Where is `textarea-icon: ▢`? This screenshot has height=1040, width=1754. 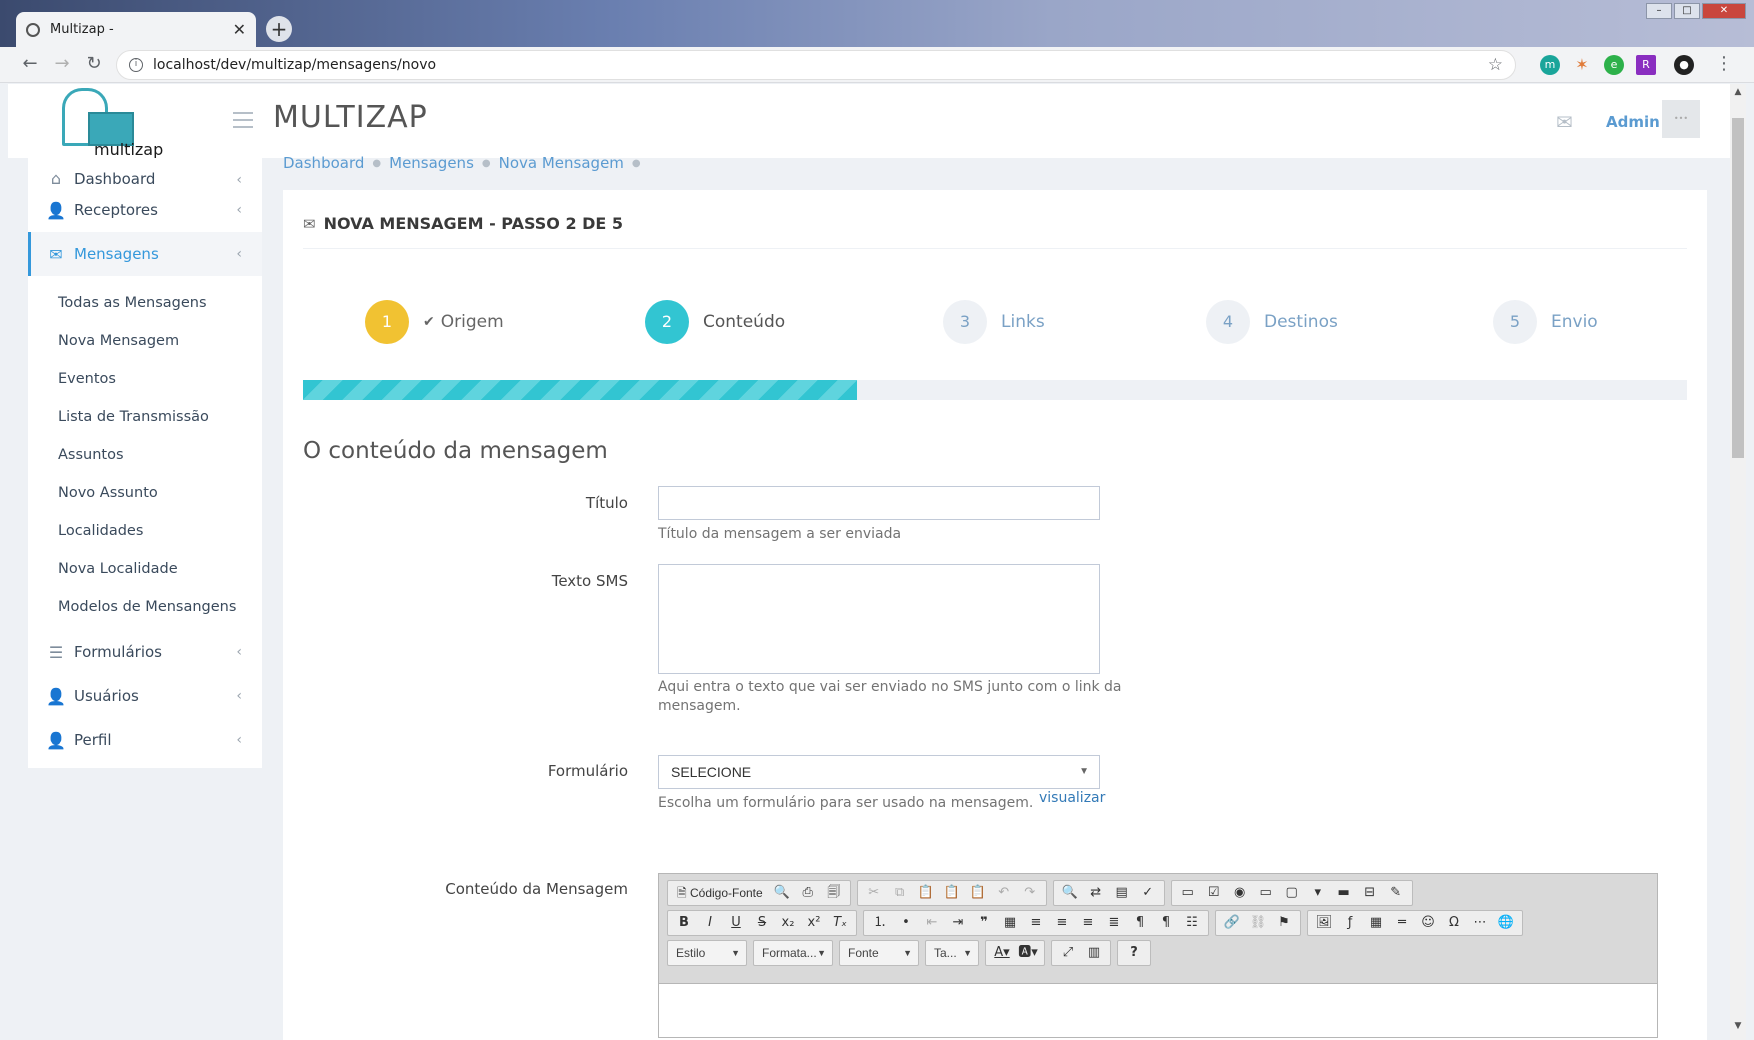
textarea-icon: ▢ is located at coordinates (1292, 893).